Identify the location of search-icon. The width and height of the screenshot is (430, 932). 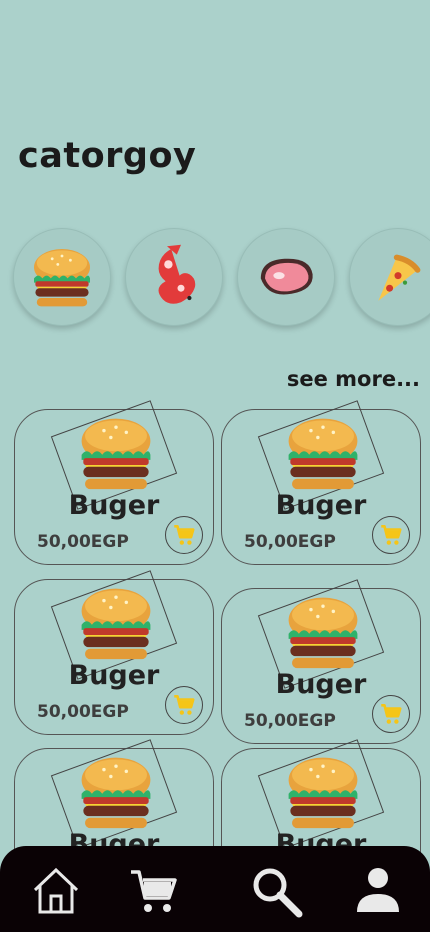
(278, 893).